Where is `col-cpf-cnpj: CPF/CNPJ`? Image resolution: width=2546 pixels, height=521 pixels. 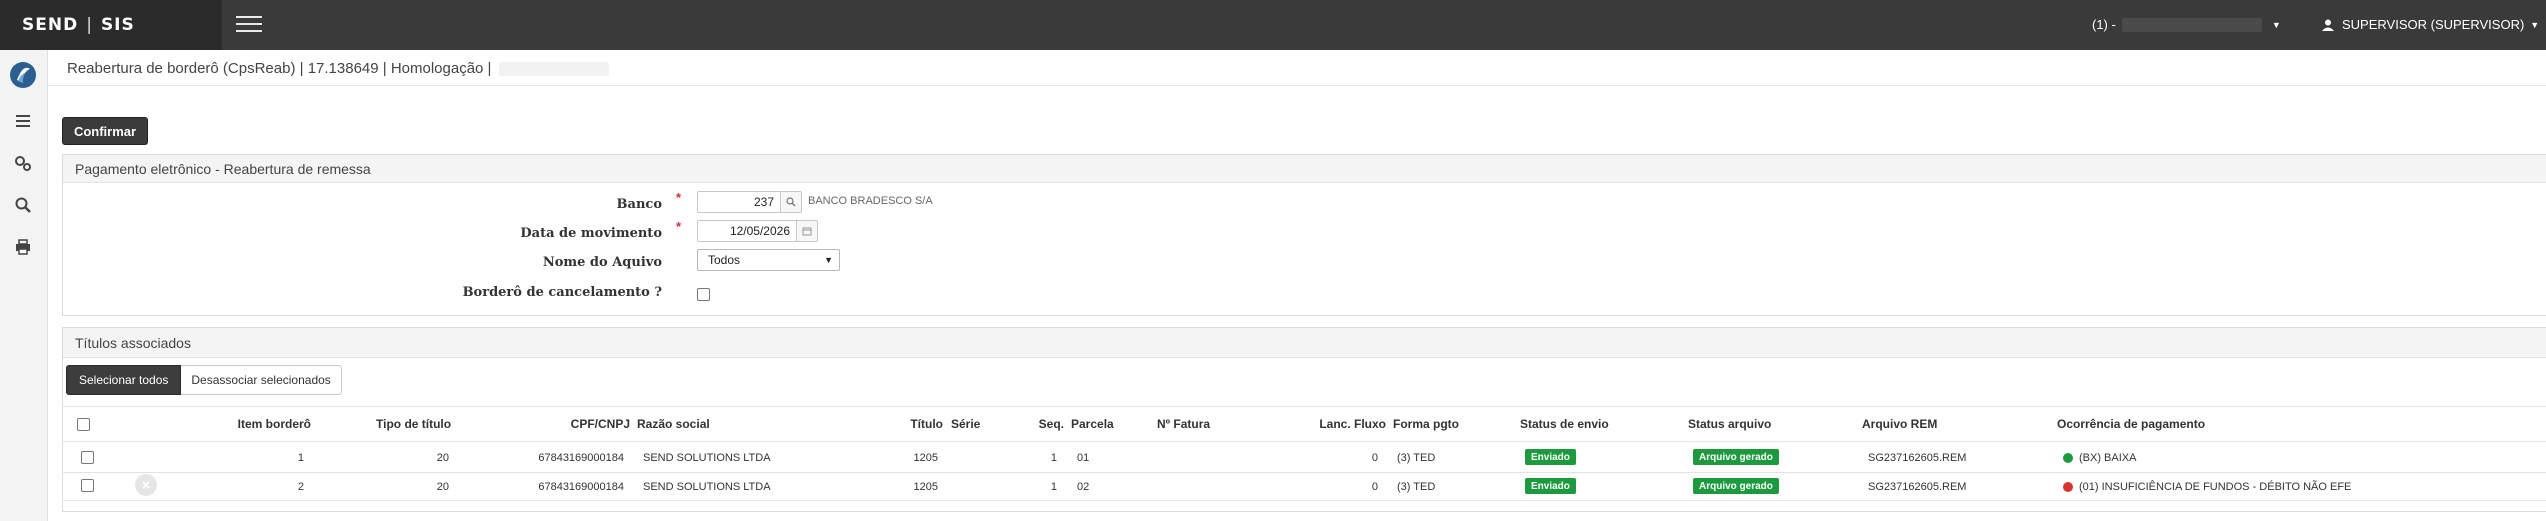
col-cpf-cnpj: CPF/CNPJ is located at coordinates (600, 424).